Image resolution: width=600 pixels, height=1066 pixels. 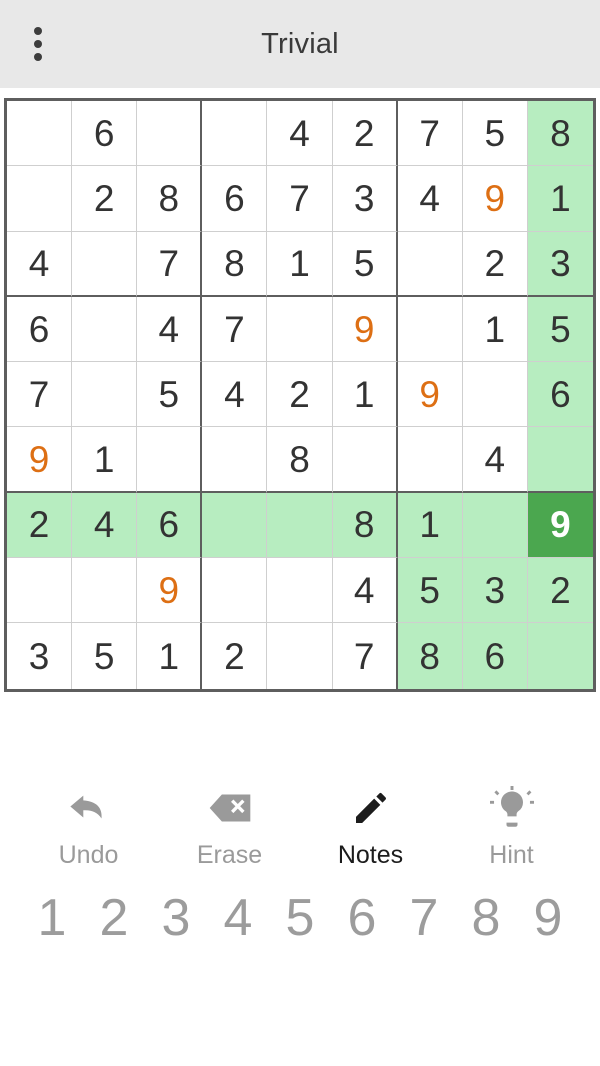 What do you see at coordinates (300, 946) in the screenshot?
I see `numpad-key-5: 5` at bounding box center [300, 946].